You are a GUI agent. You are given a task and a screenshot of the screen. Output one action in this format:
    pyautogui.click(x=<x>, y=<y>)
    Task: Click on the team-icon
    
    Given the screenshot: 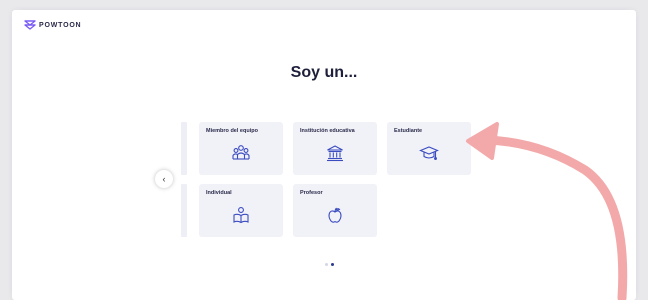 What is the action you would take?
    pyautogui.click(x=241, y=152)
    